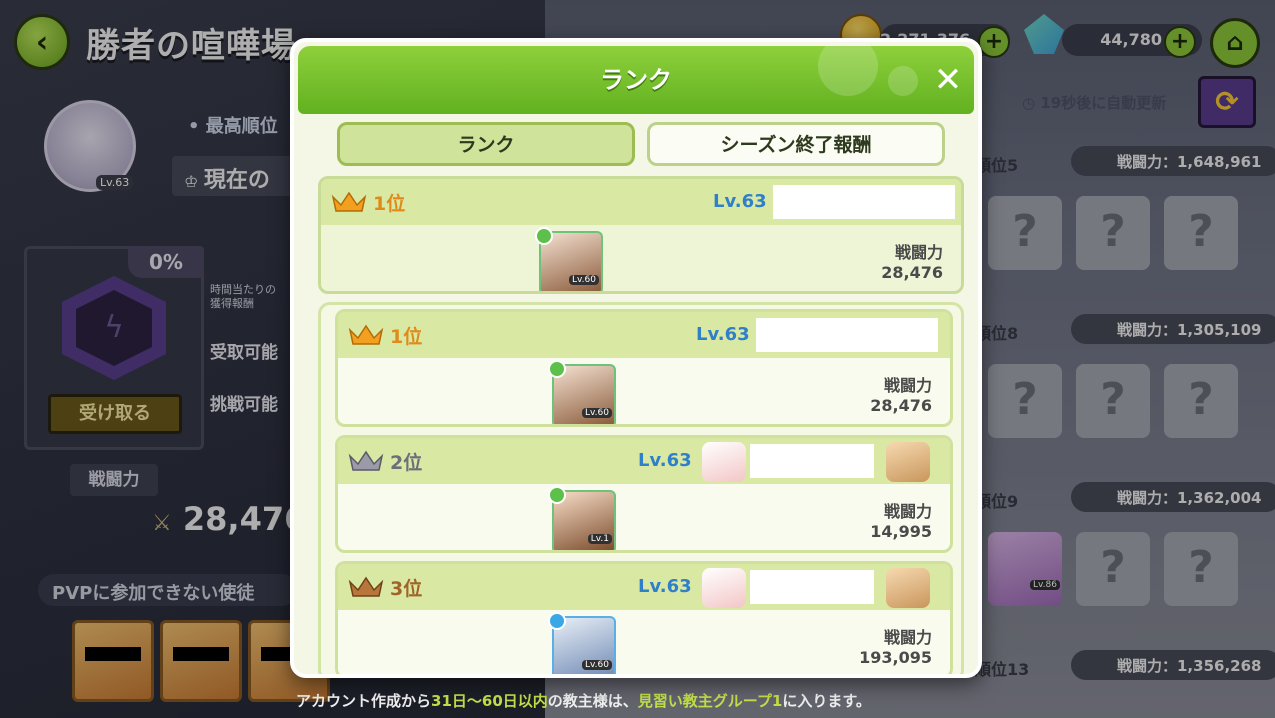 This screenshot has height=718, width=1275. I want to click on bronze-crown-icon, so click(366, 586).